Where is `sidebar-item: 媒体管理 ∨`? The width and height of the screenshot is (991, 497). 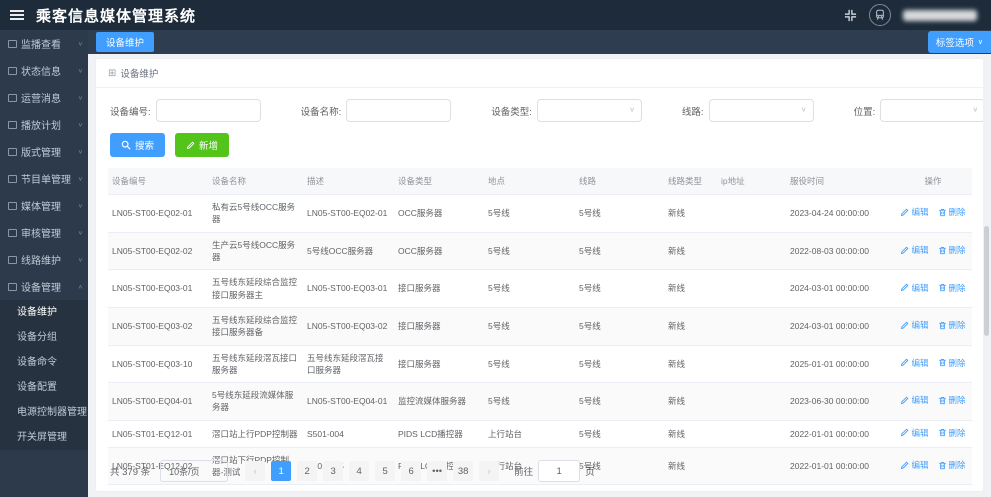
sidebar-item: 媒体管理 ∨ is located at coordinates (44, 205).